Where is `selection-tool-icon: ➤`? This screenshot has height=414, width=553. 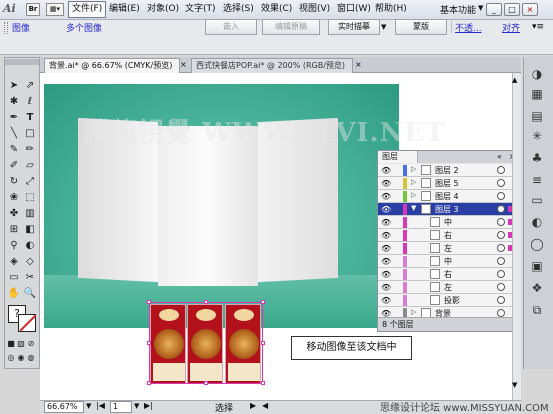
selection-tool-icon: ➤ is located at coordinates (14, 86).